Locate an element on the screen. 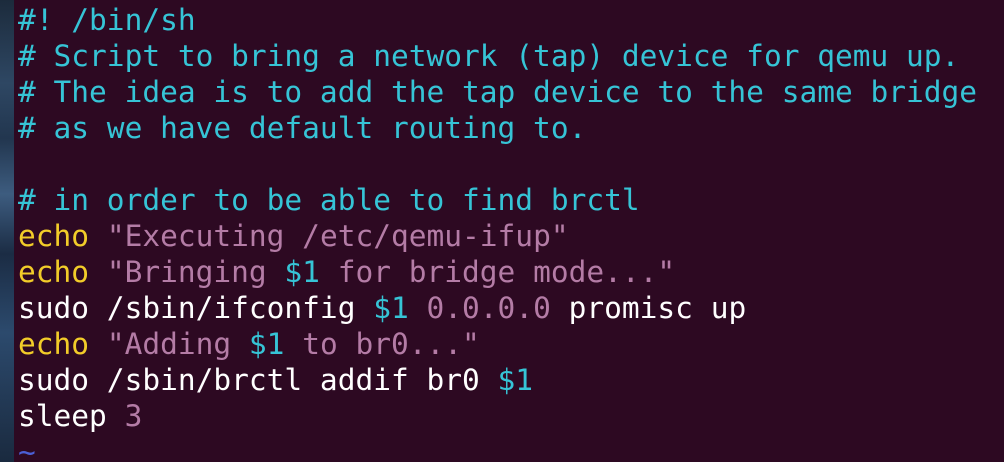 The image size is (1004, 462). code-token-number: 3 is located at coordinates (133, 416).